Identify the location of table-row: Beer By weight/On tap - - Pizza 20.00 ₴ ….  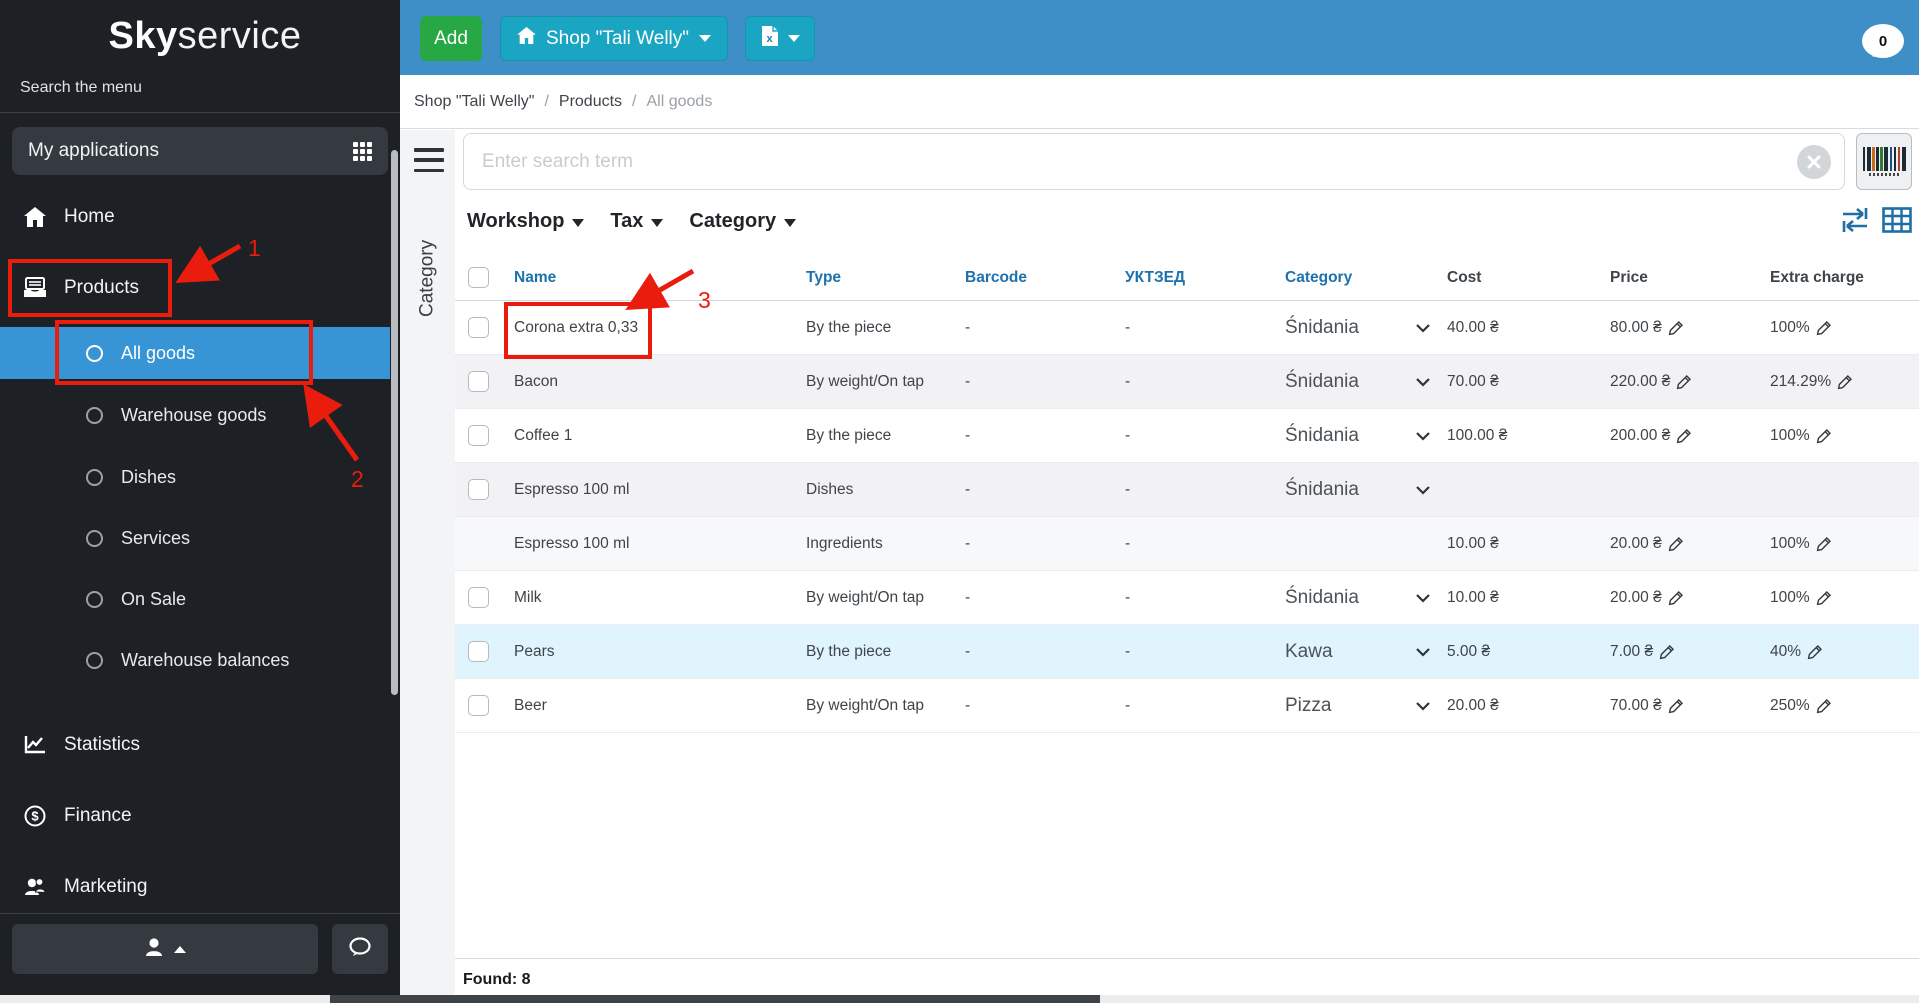
(1187, 706).